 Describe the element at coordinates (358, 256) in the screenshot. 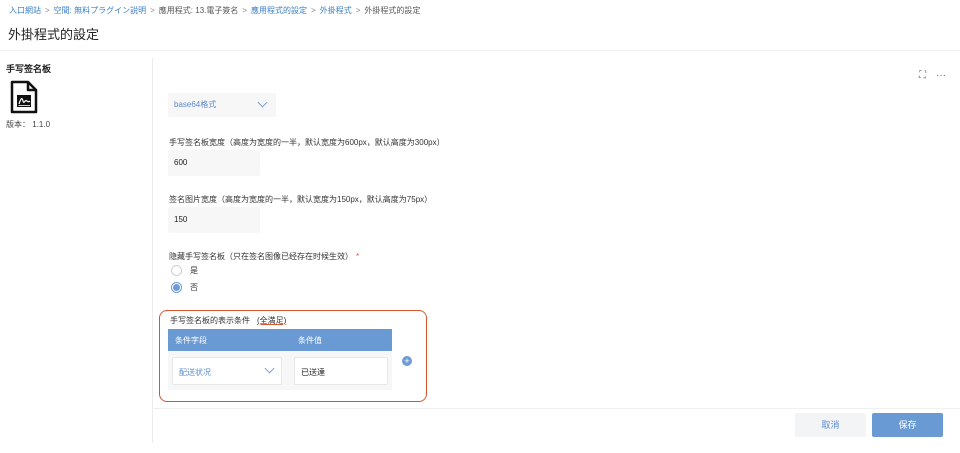

I see `required-mark: *` at that location.